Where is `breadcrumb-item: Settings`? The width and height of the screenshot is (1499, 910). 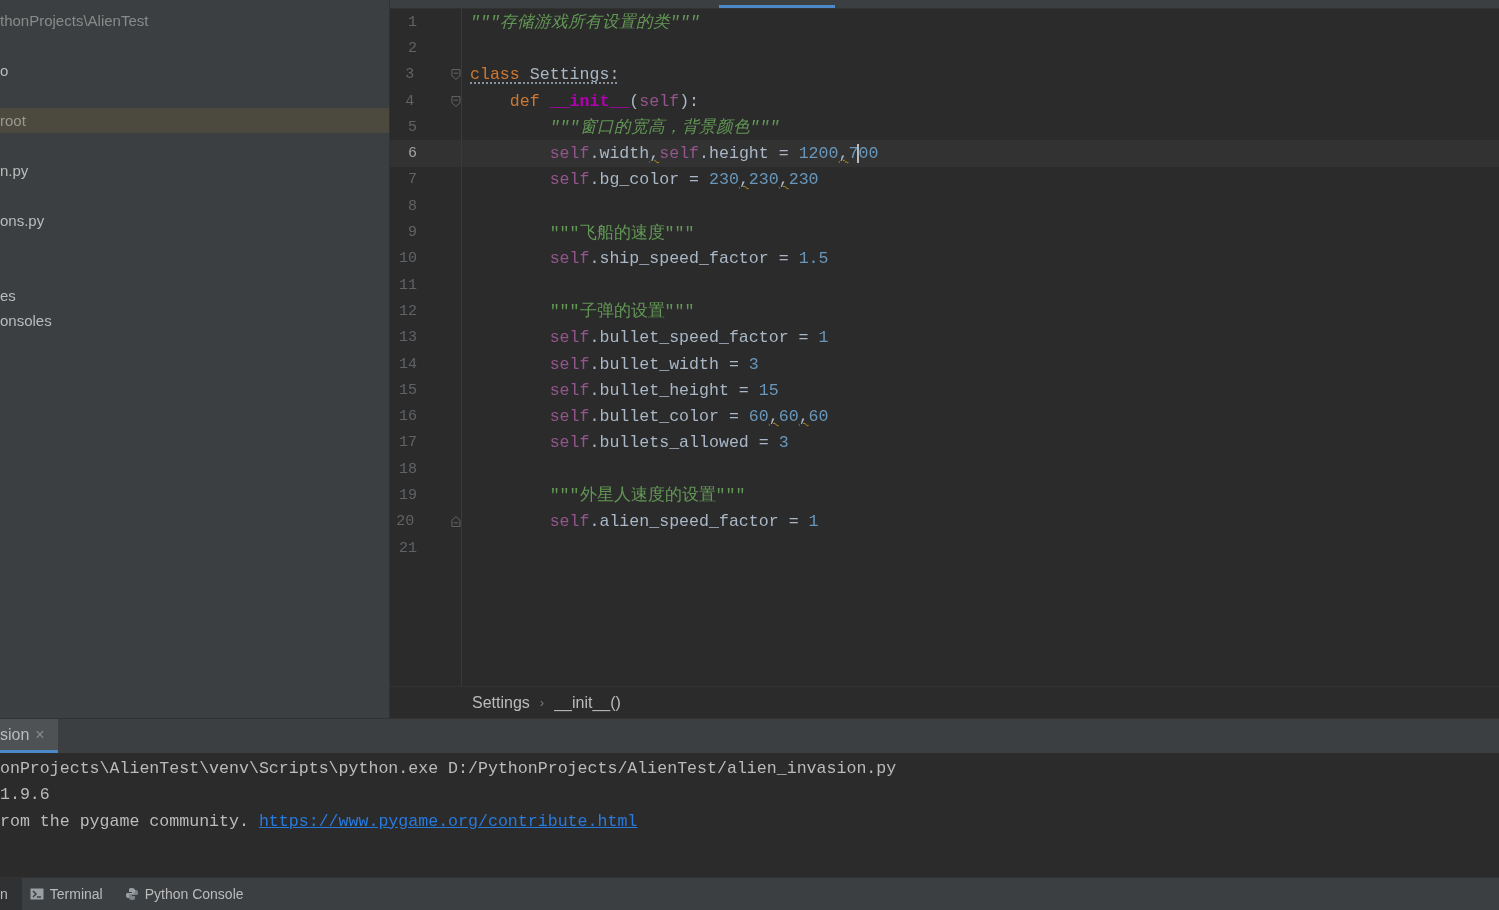
breadcrumb-item: Settings is located at coordinates (501, 702).